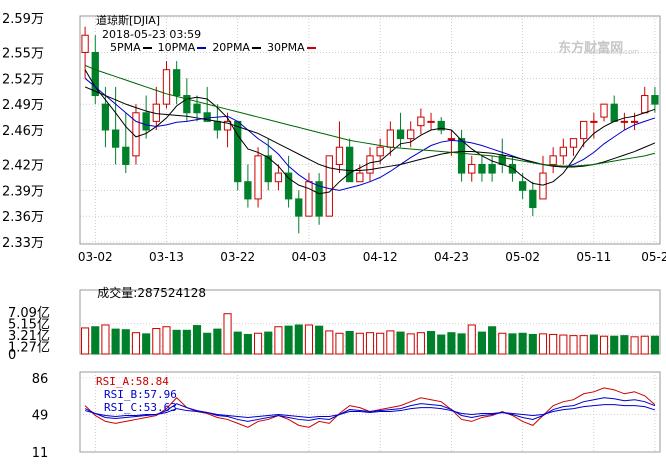 Image resolution: width=666 pixels, height=466 pixels. I want to click on ma-legend-item: 20PMA, so click(236, 47).